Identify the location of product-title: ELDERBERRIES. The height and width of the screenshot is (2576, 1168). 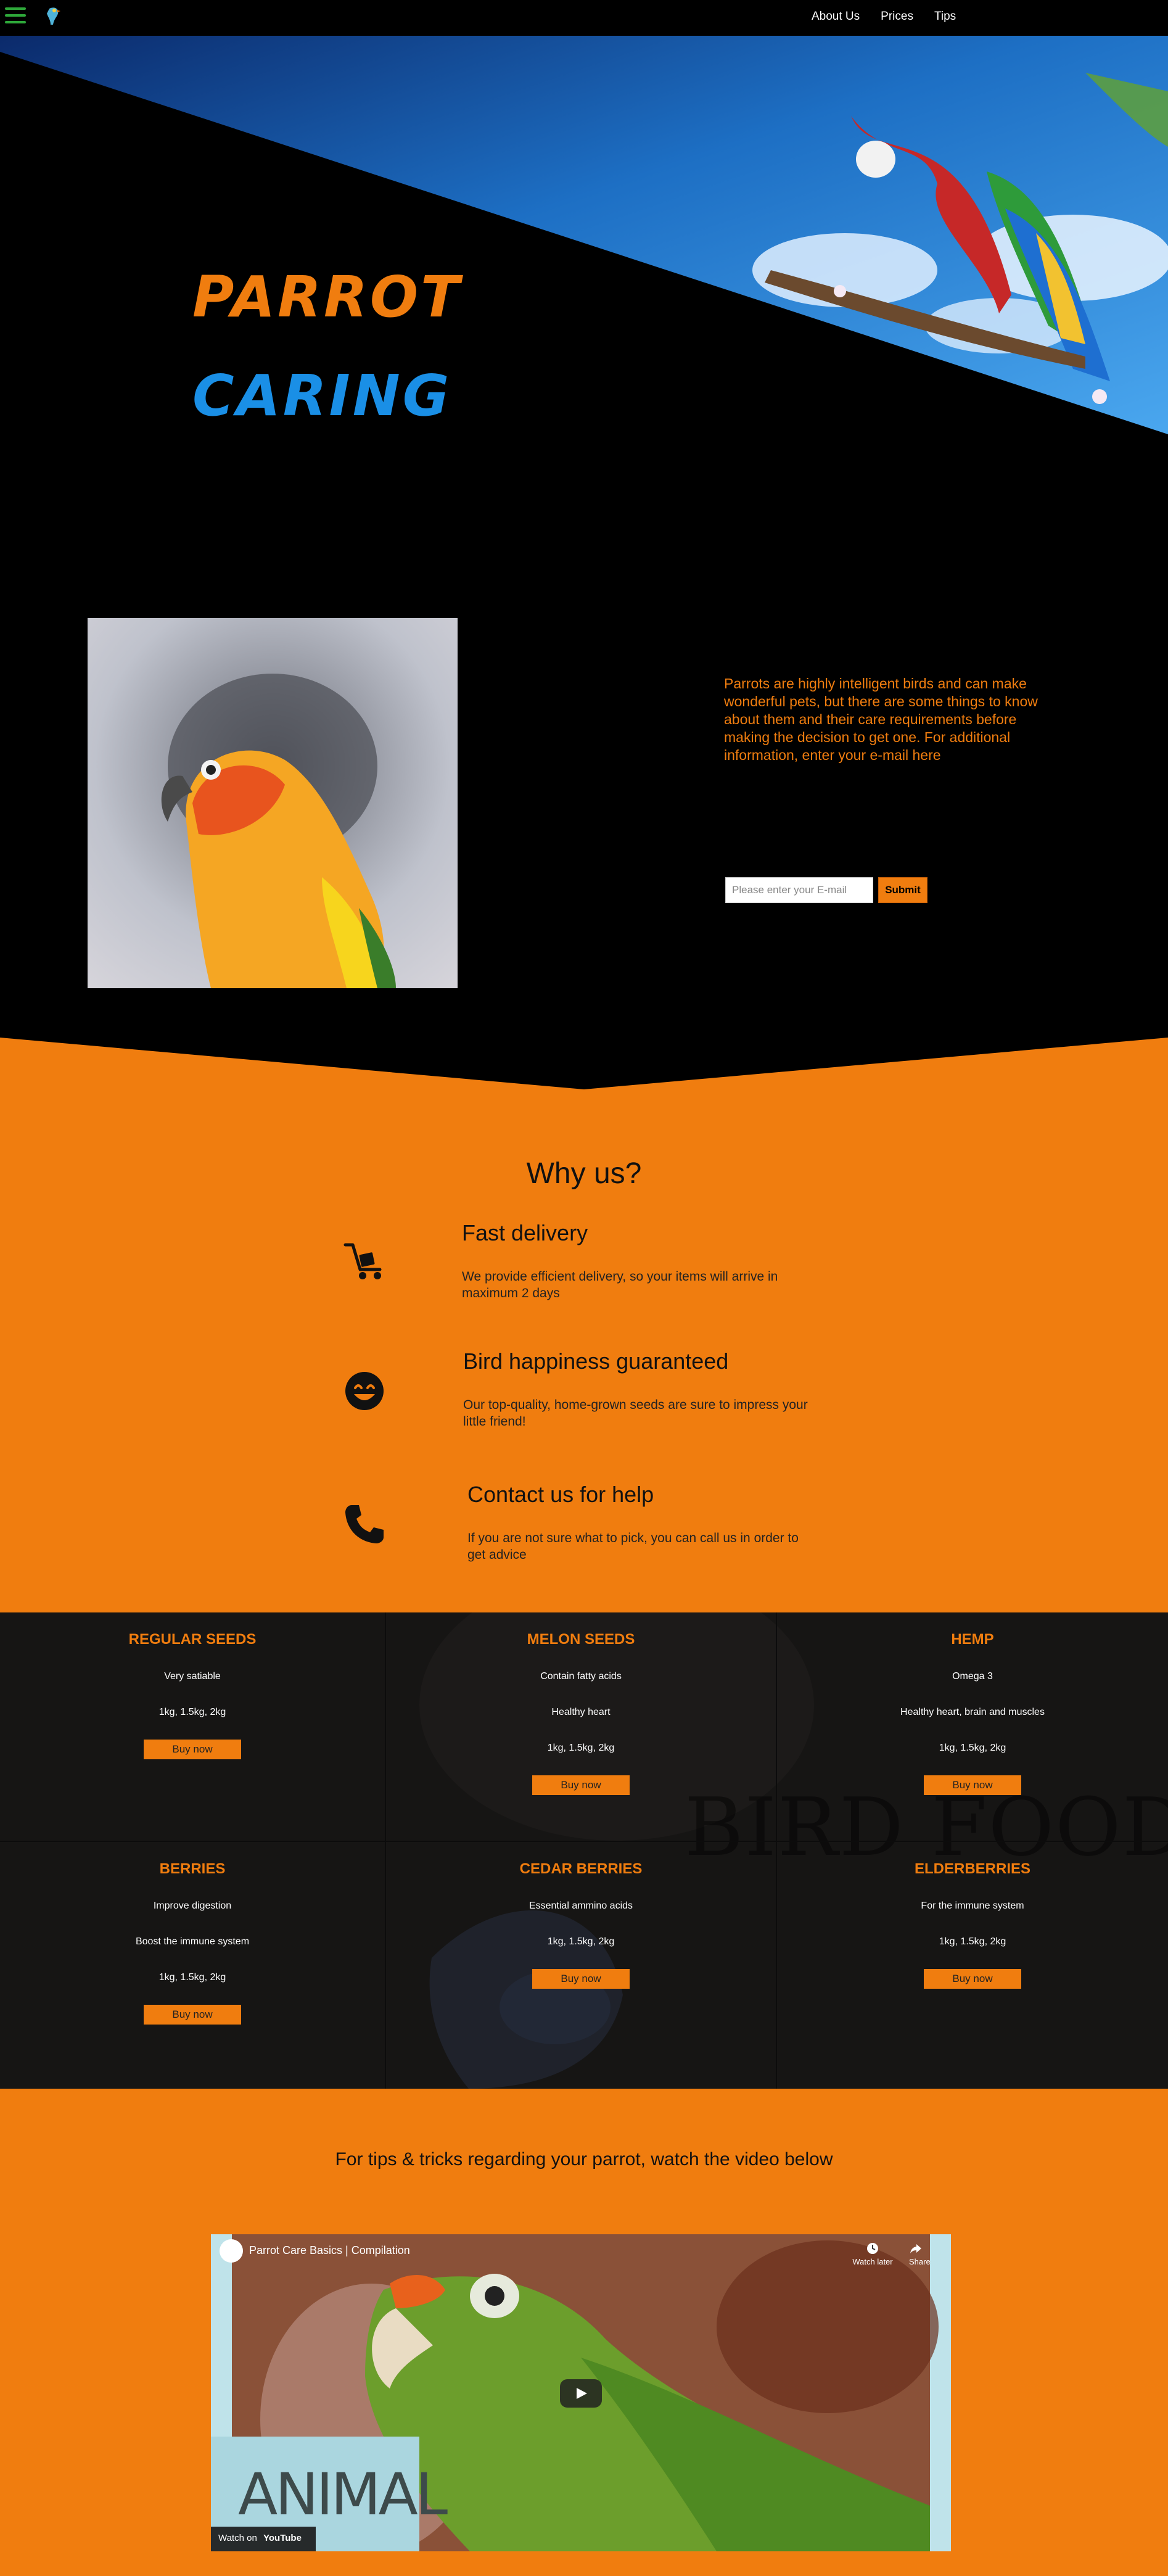
(972, 1868).